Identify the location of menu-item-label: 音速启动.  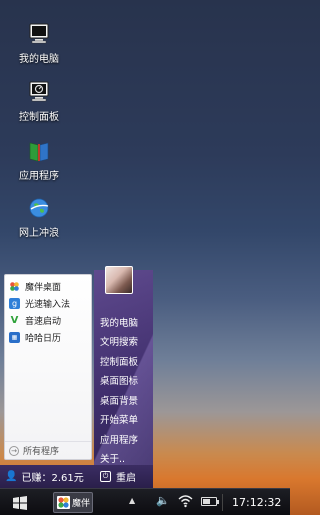
(43, 322).